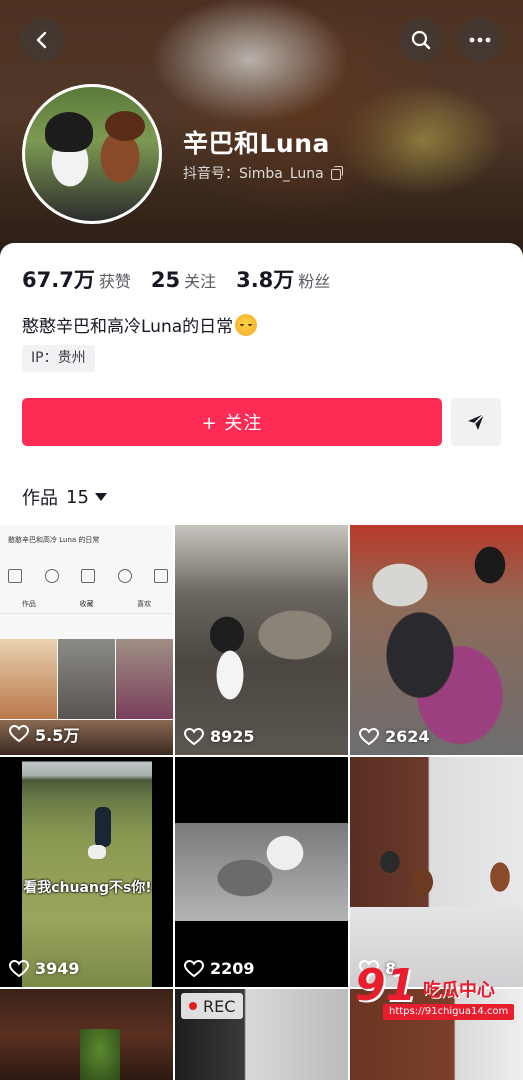 The image size is (523, 1080). I want to click on works-count: 15, so click(77, 497).